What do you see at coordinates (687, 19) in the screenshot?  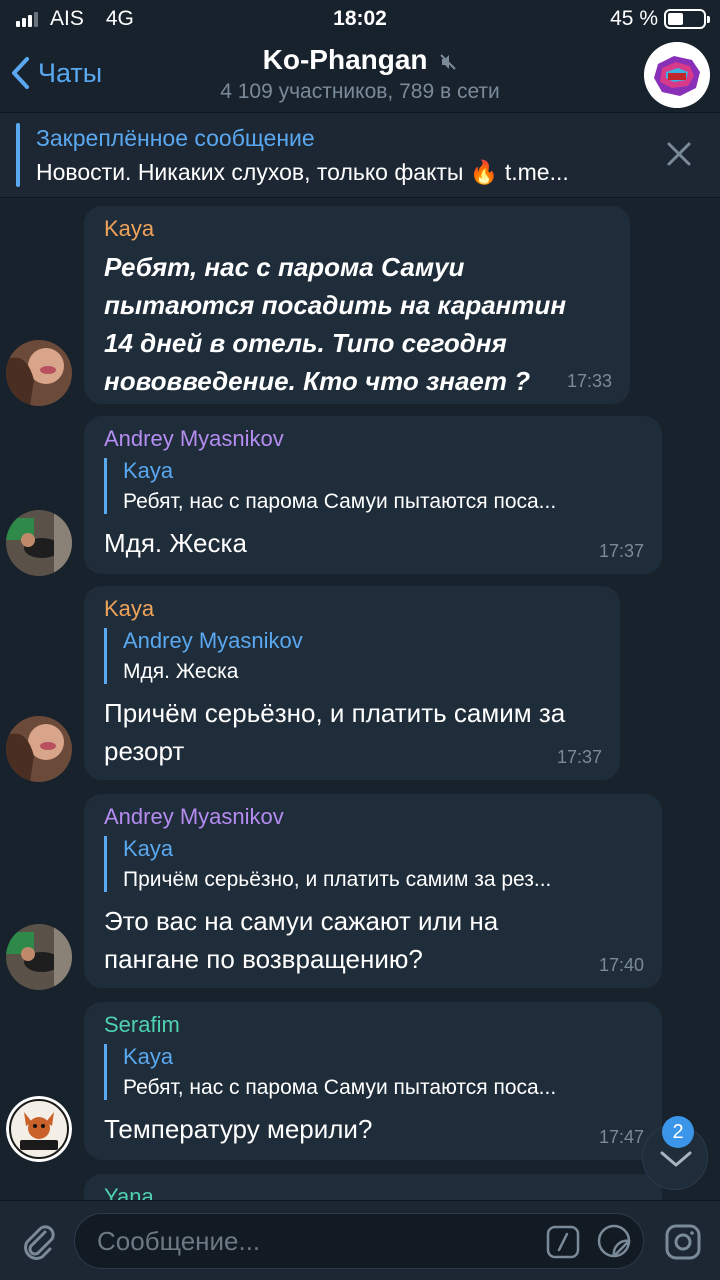 I see `battery-icon` at bounding box center [687, 19].